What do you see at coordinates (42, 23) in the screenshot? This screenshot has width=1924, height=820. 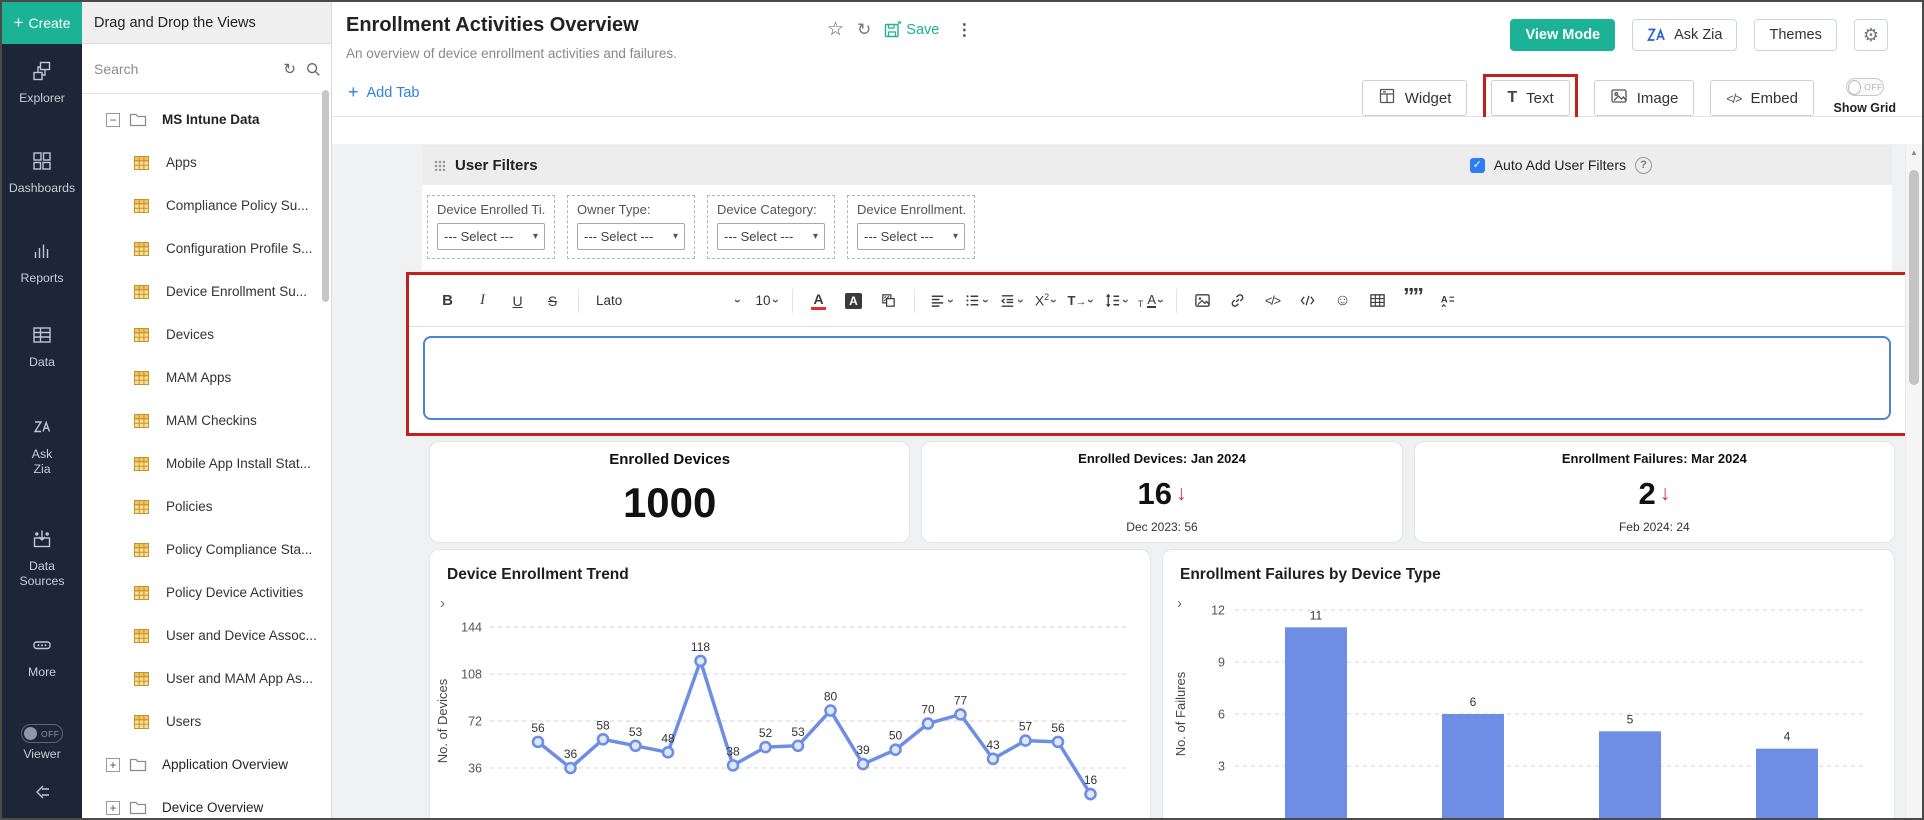 I see `create-button: + Create` at bounding box center [42, 23].